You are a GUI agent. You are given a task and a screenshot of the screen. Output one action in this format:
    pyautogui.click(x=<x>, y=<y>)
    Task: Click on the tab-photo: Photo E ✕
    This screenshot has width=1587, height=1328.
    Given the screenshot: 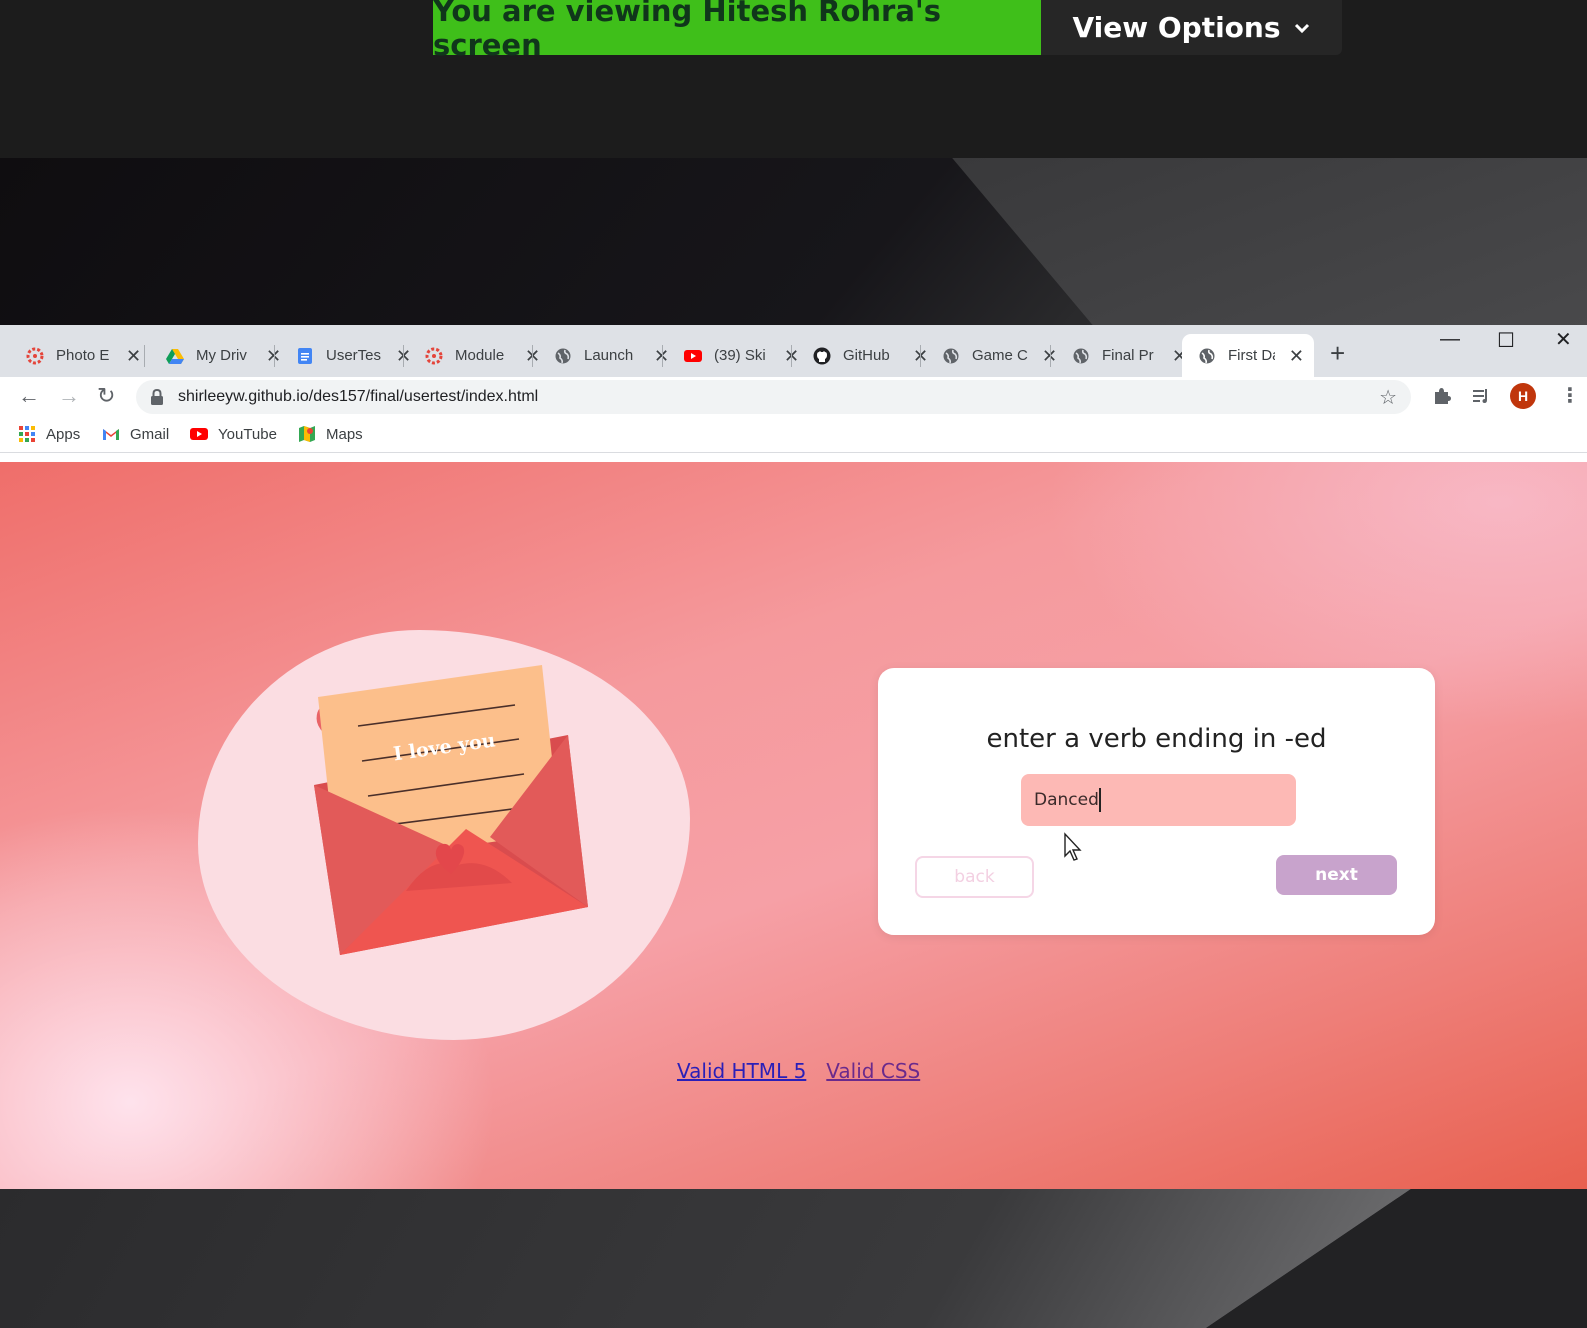 What is the action you would take?
    pyautogui.click(x=76, y=355)
    